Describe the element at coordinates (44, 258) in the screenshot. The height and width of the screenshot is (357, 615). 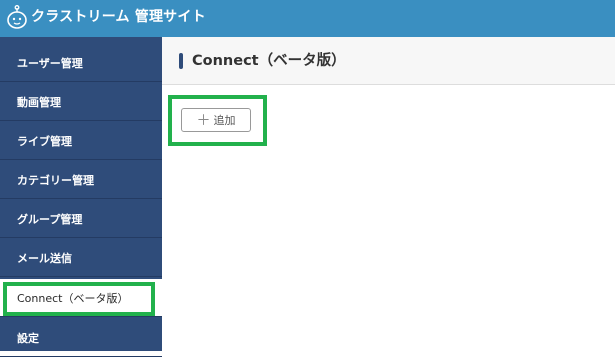
I see `sidebar-item-label: メール送信` at that location.